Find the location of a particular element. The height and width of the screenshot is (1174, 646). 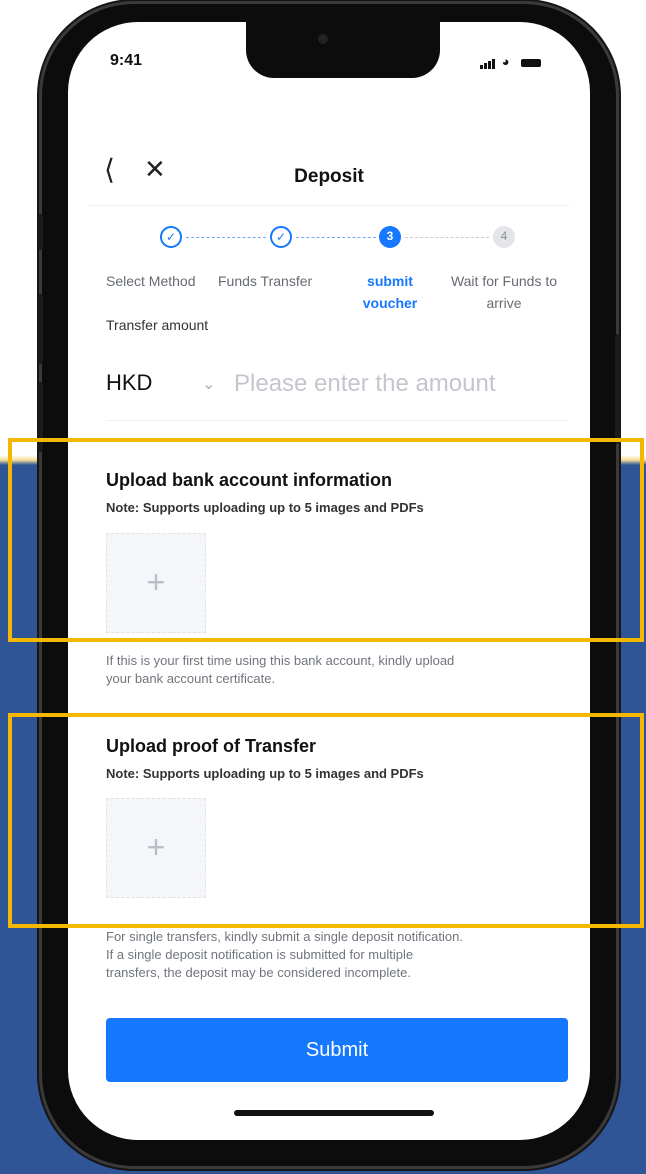

step-1-label: Select Method is located at coordinates (151, 281).